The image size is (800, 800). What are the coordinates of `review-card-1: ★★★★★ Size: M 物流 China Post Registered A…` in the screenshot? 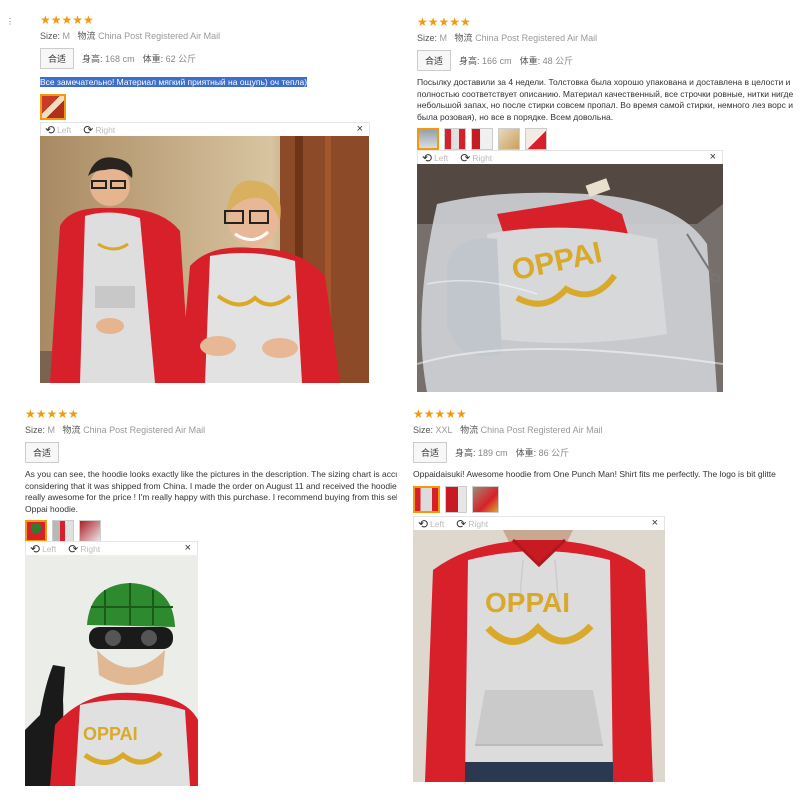 It's located at (210, 67).